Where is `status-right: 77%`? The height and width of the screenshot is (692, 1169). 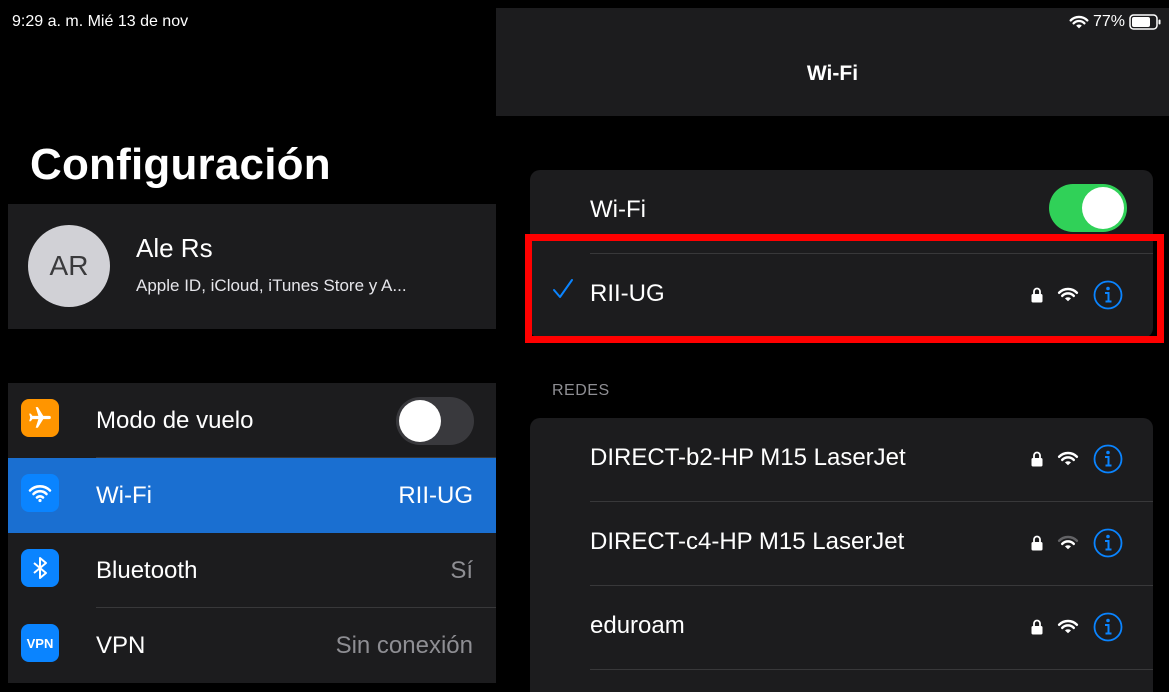
status-right: 77% is located at coordinates (1115, 22).